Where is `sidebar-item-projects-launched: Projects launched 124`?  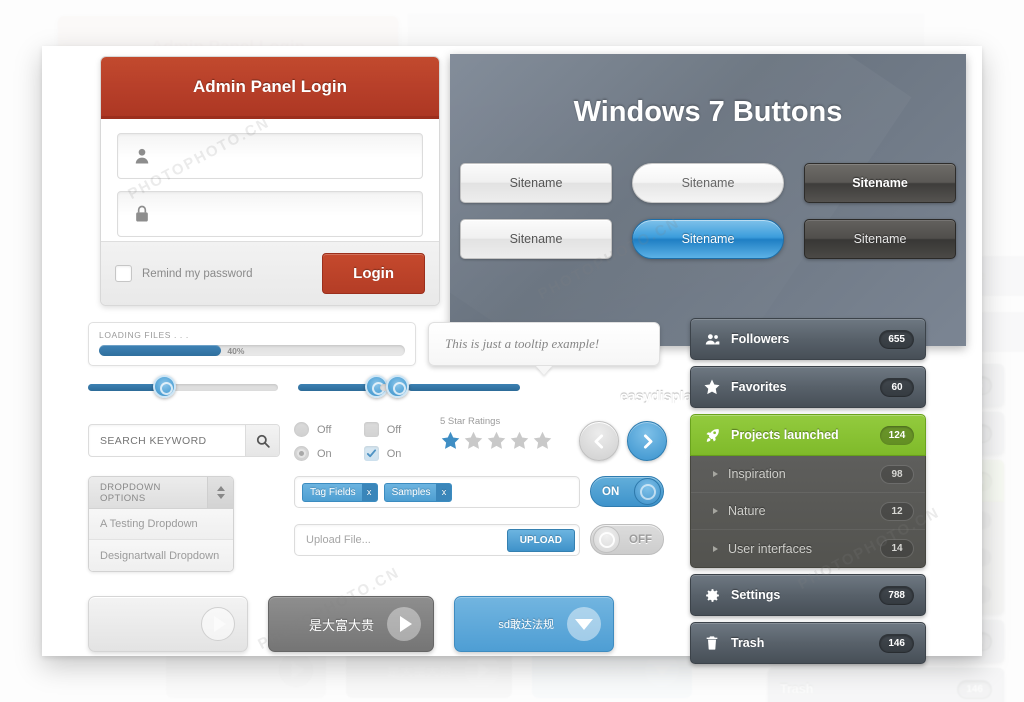 sidebar-item-projects-launched: Projects launched 124 is located at coordinates (808, 435).